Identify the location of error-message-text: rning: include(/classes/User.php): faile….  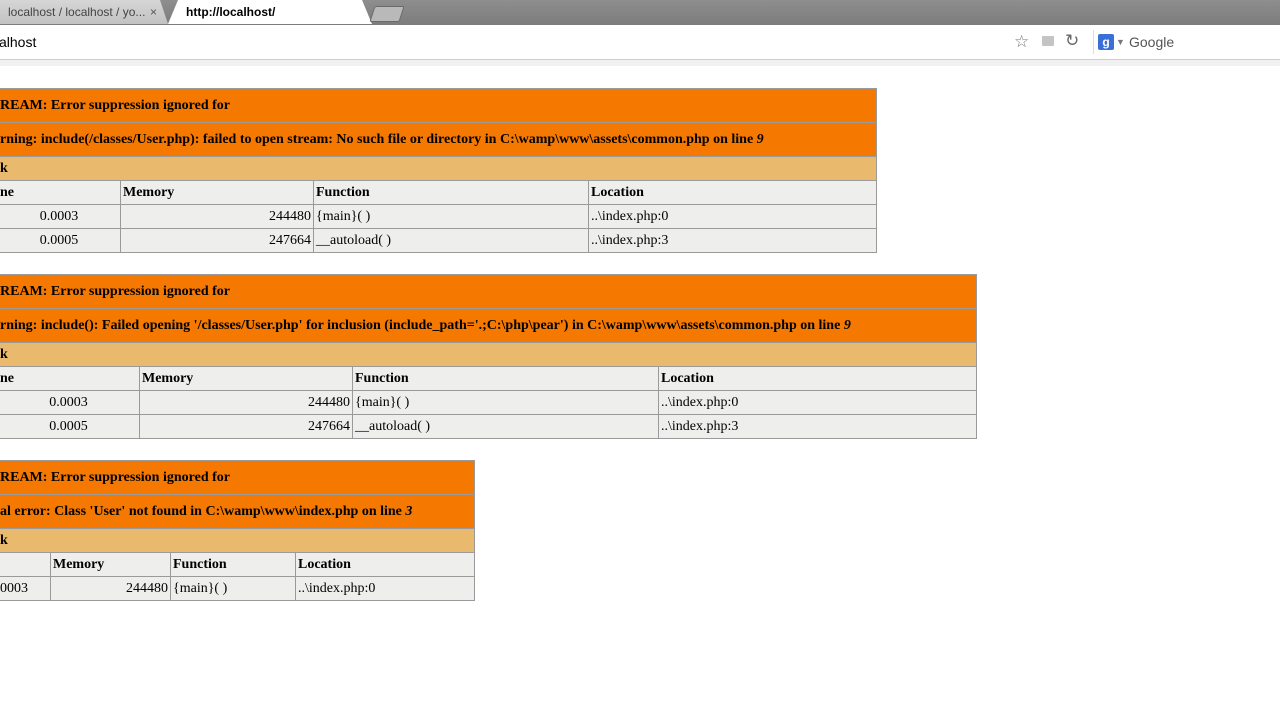
(378, 139).